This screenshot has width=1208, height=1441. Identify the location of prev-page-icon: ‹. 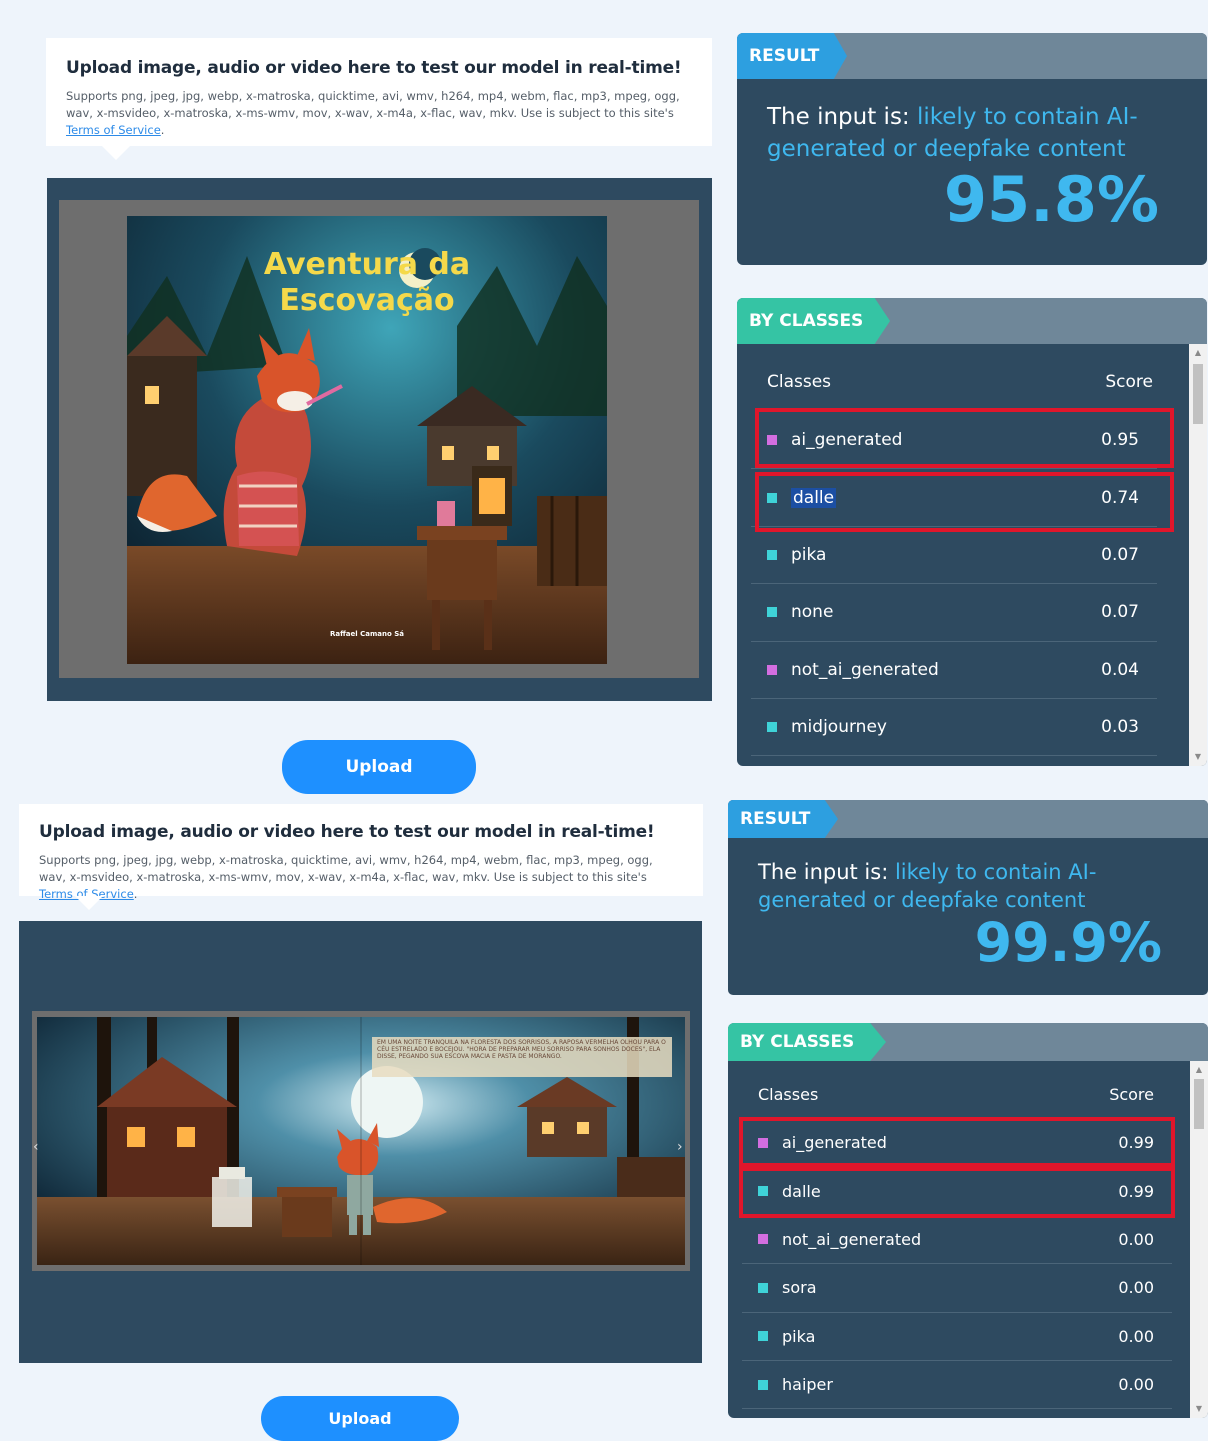
(36, 1147).